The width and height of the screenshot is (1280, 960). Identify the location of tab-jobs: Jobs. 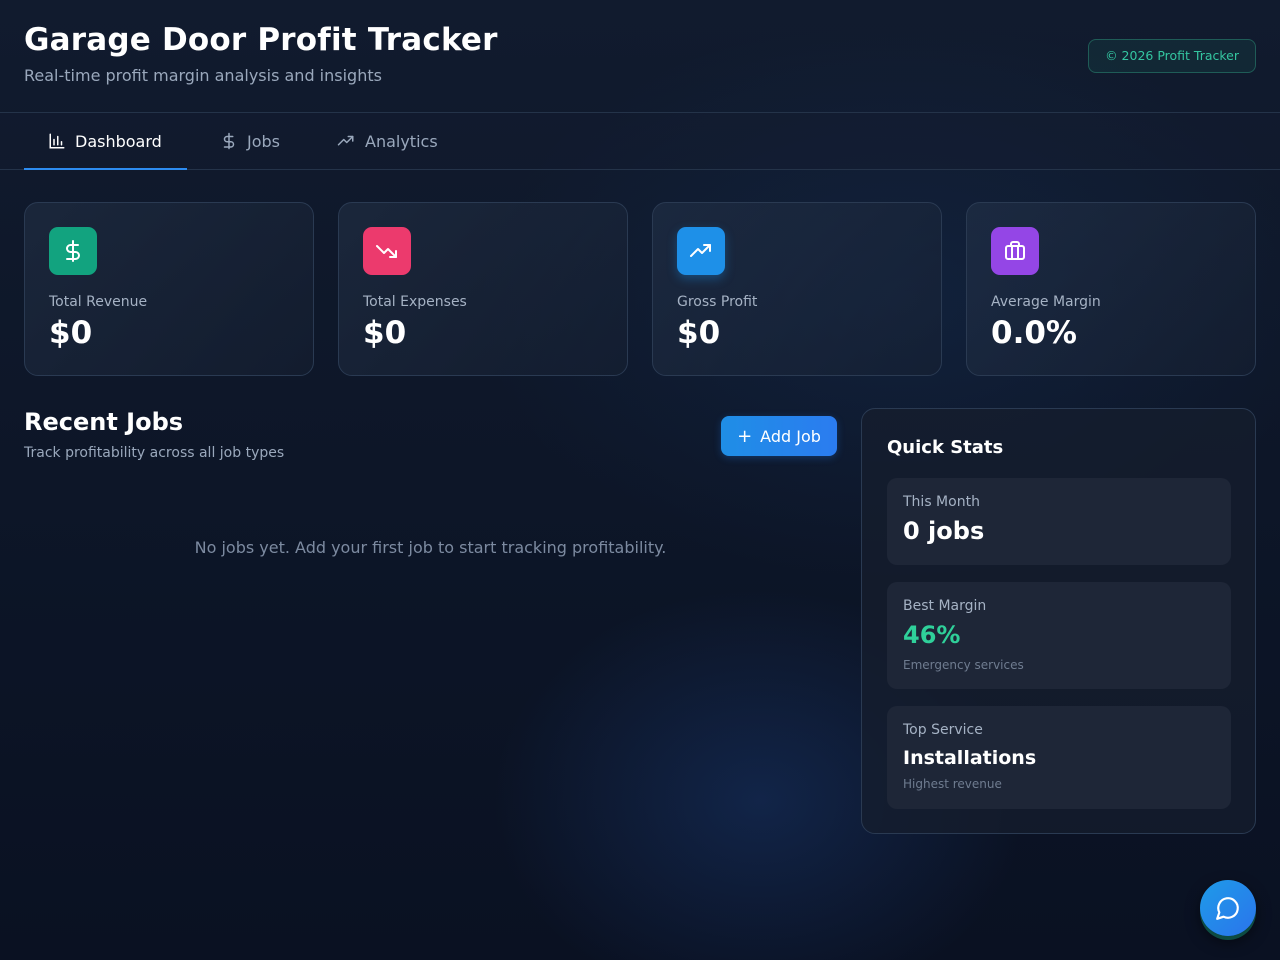
(250, 141).